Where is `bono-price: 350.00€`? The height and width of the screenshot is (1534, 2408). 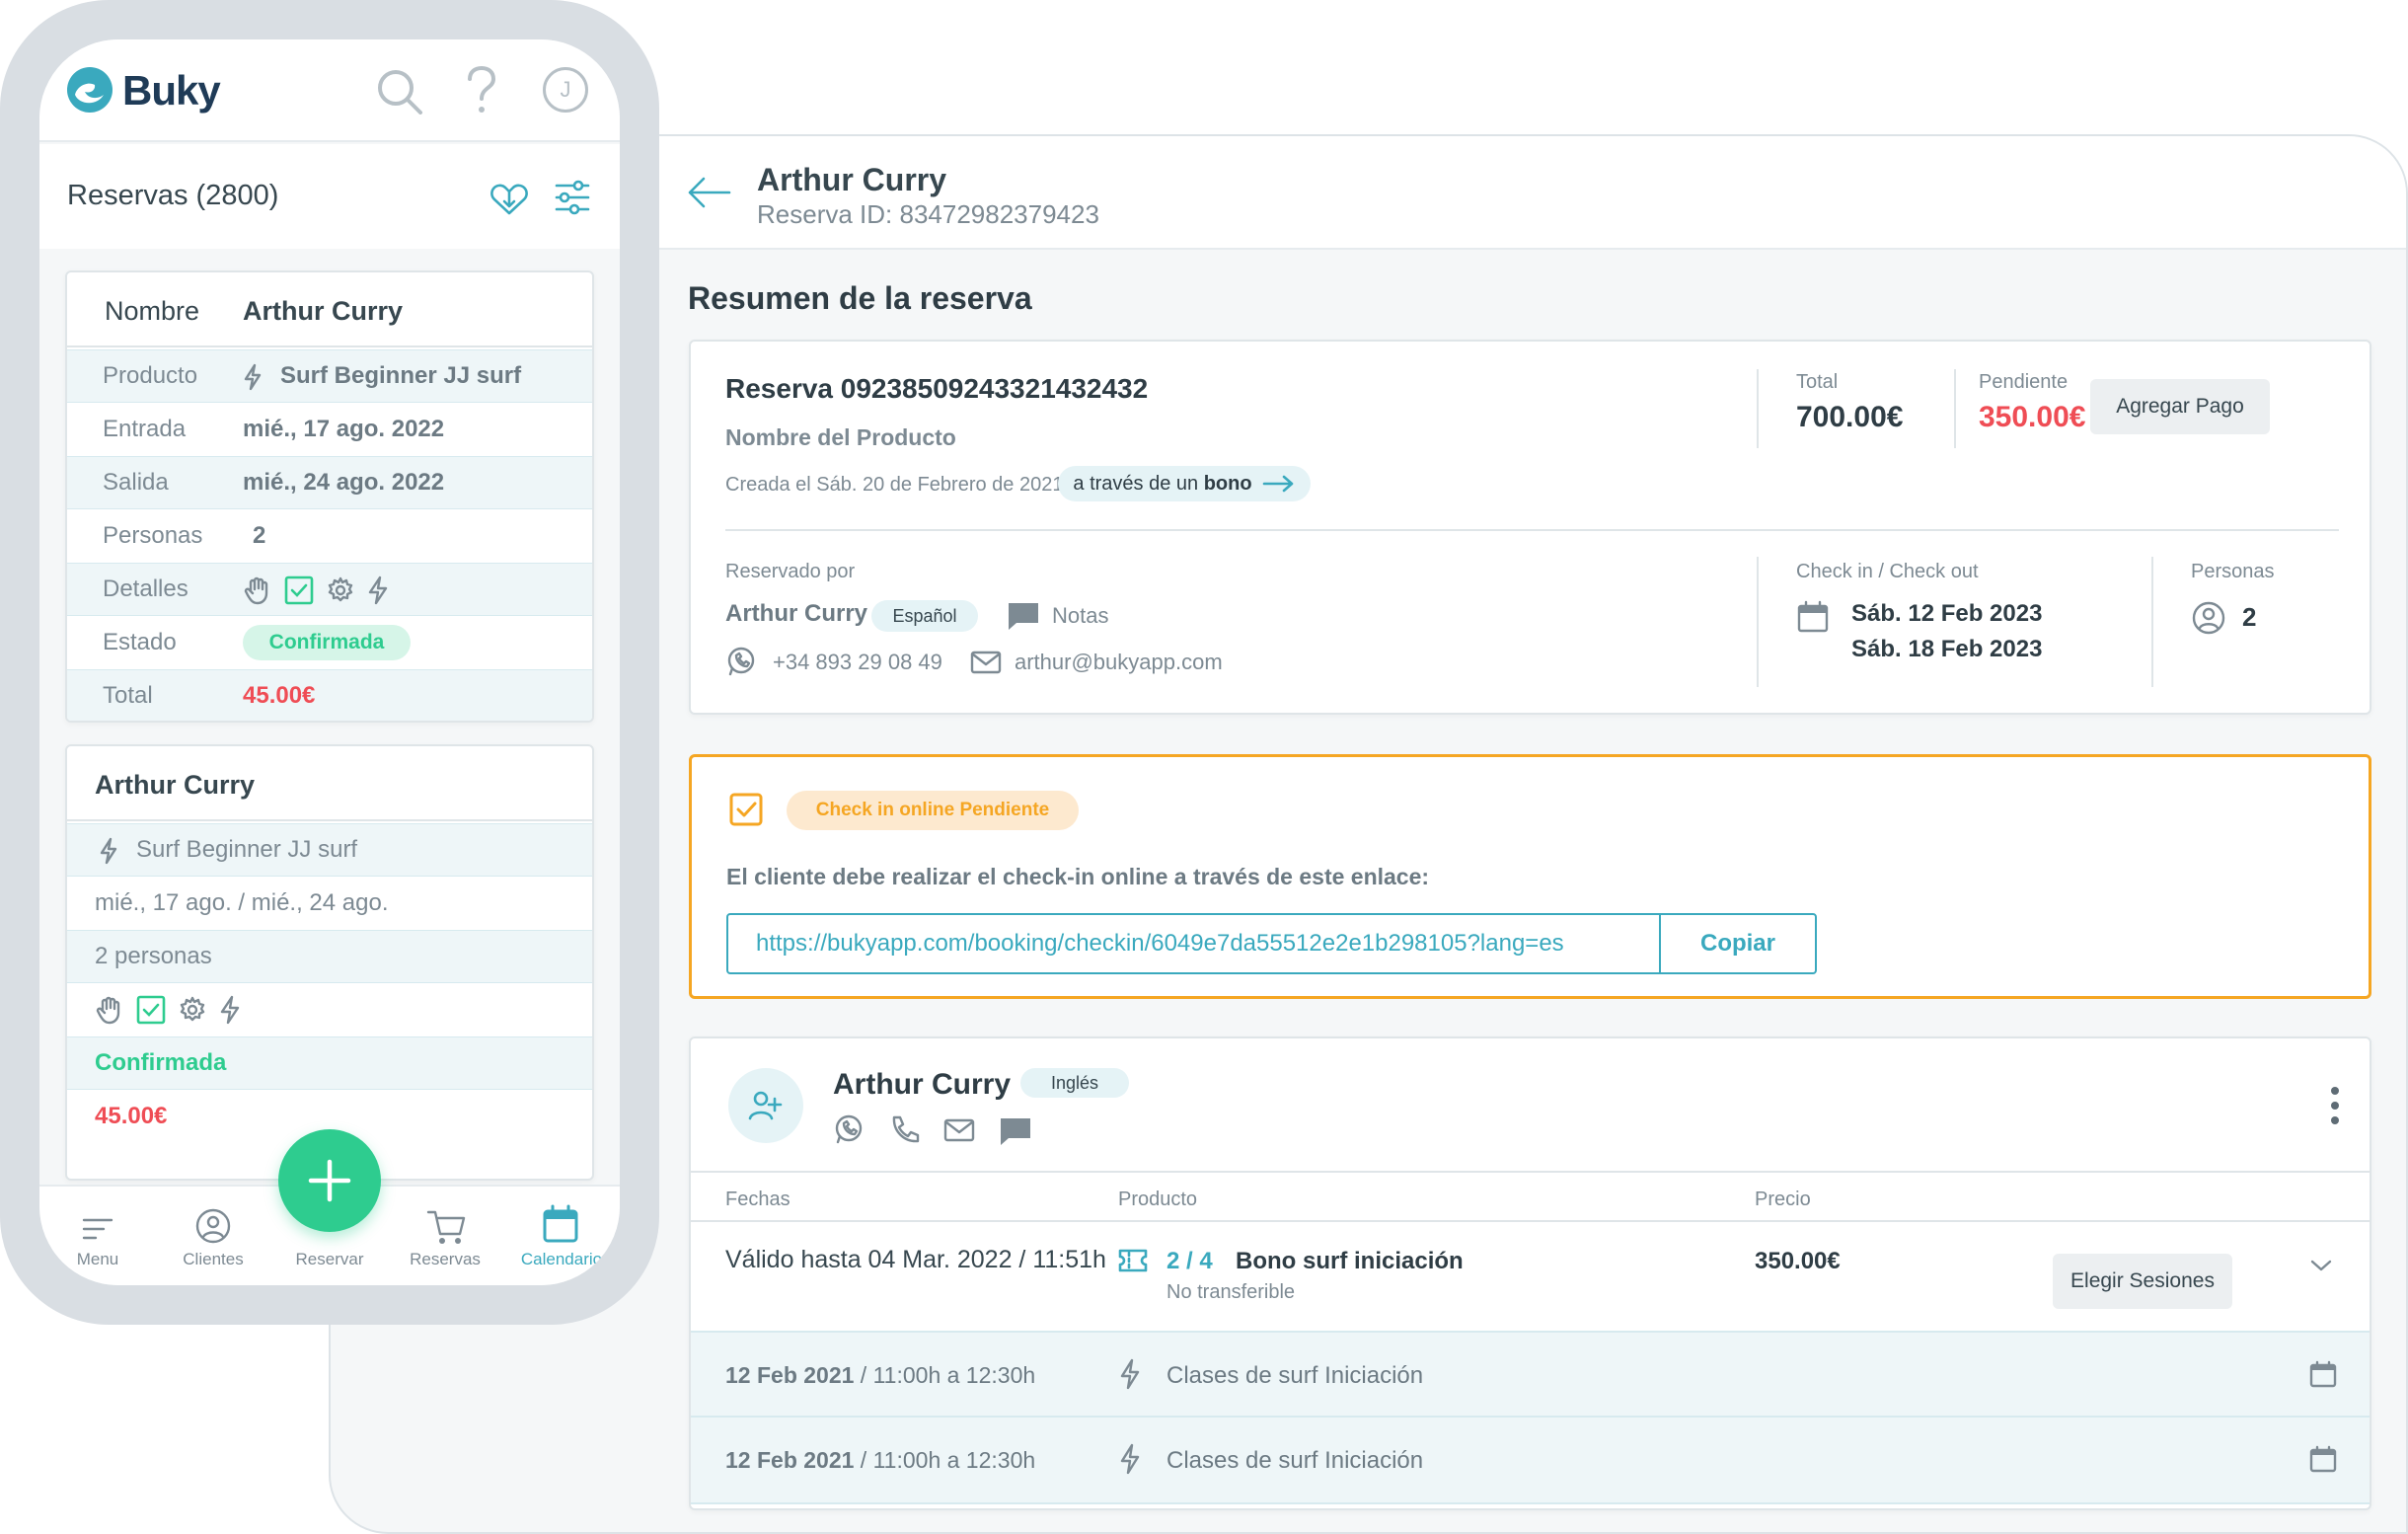 bono-price: 350.00€ is located at coordinates (1798, 1261).